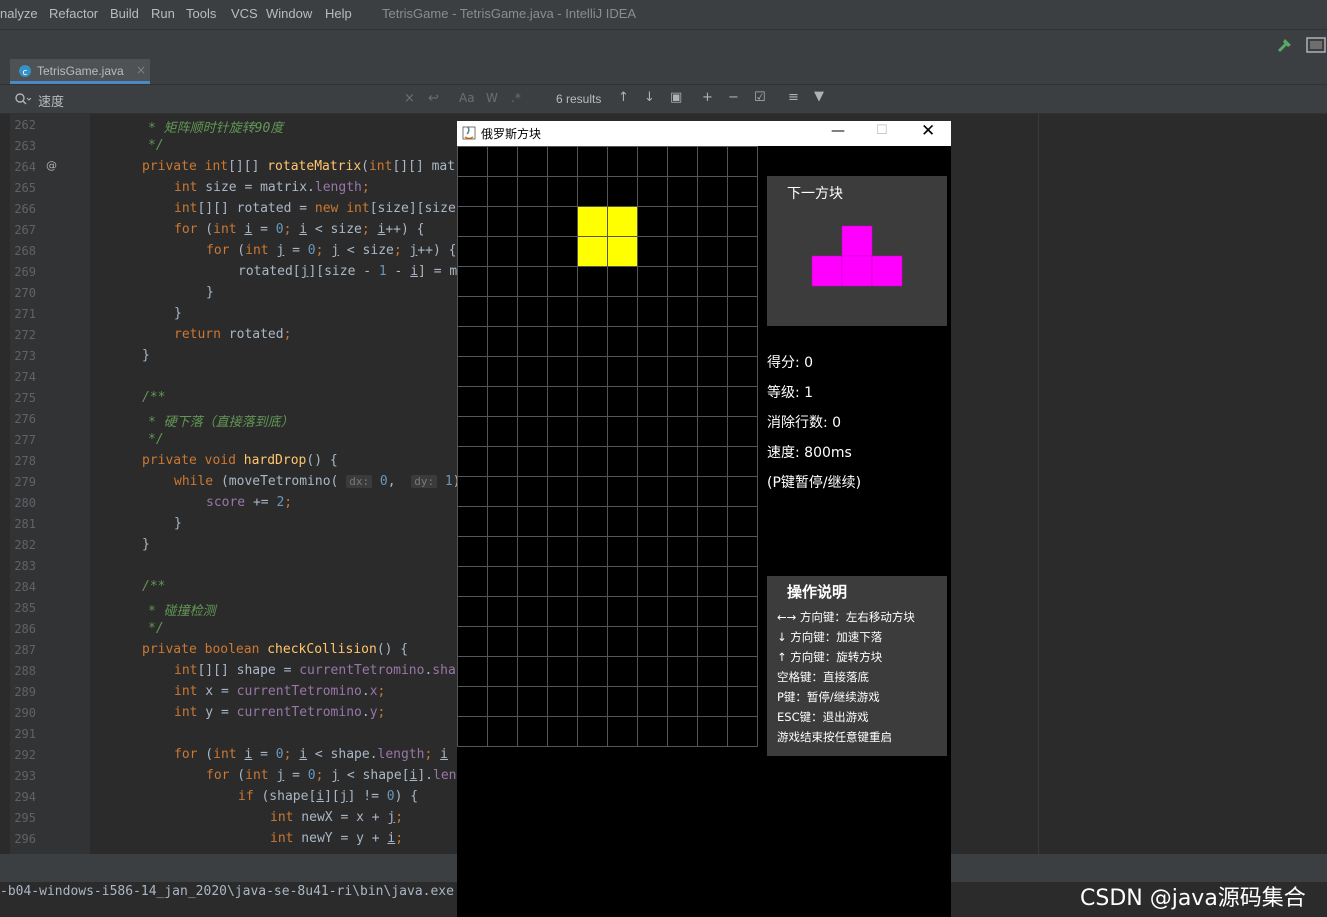  I want to click on watermark: CSDN @java源码集合, so click(1193, 898).